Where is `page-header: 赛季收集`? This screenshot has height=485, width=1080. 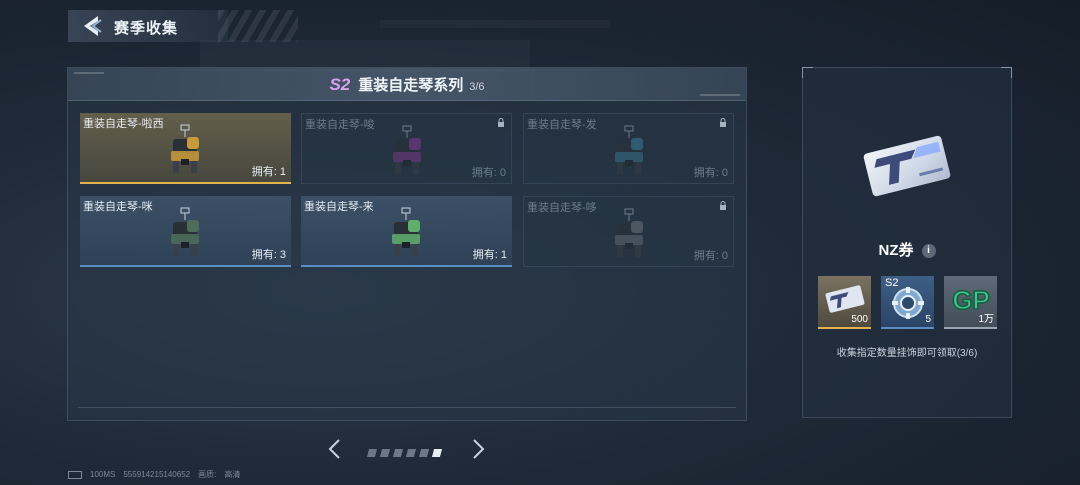 page-header: 赛季收集 is located at coordinates (183, 26).